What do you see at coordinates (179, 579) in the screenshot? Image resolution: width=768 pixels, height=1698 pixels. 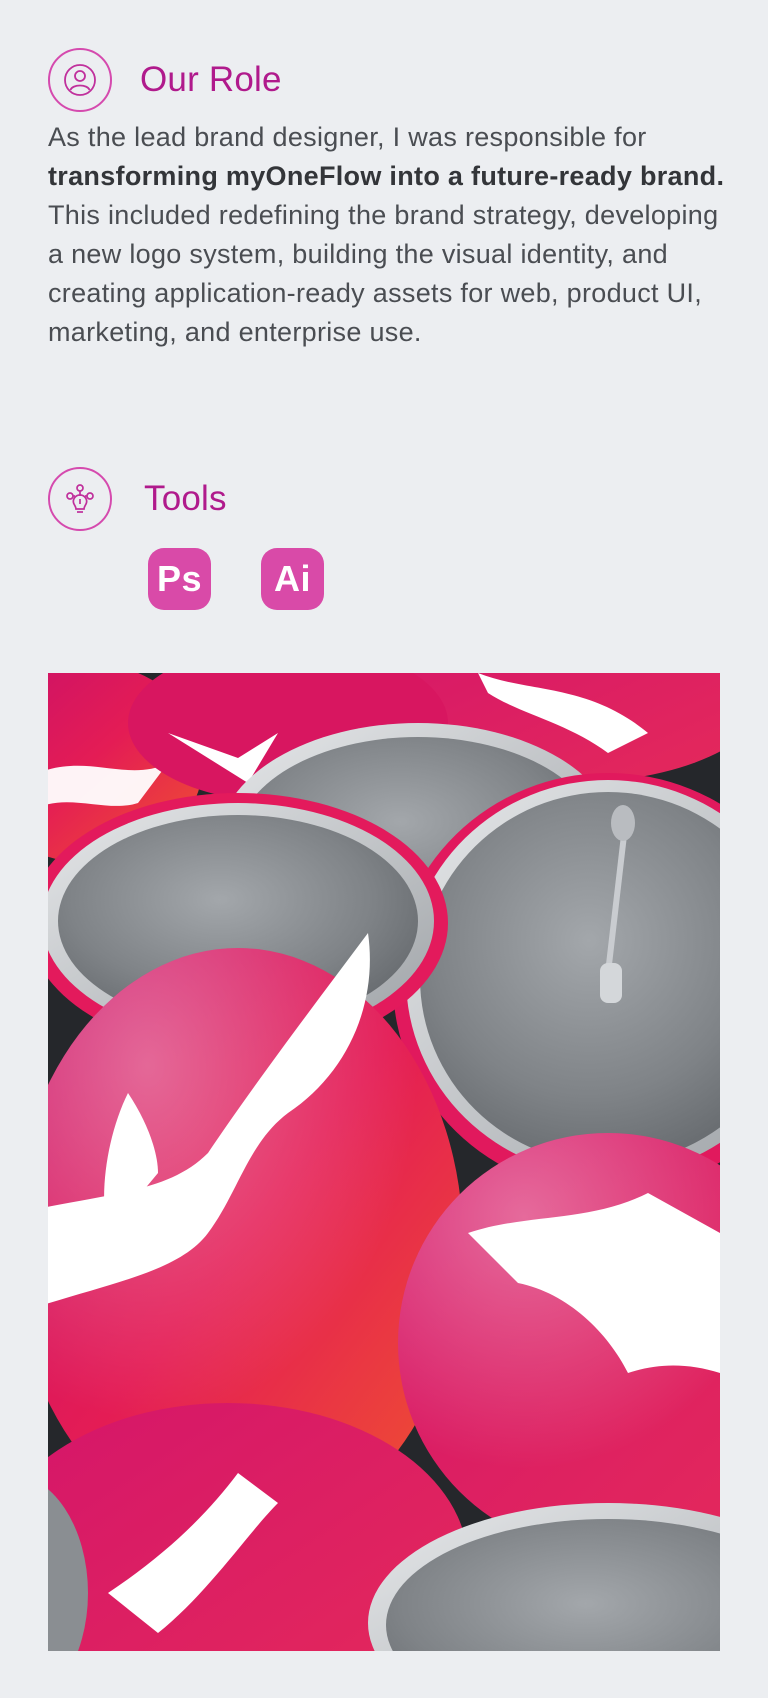 I see `photoshop-icon: Ps` at bounding box center [179, 579].